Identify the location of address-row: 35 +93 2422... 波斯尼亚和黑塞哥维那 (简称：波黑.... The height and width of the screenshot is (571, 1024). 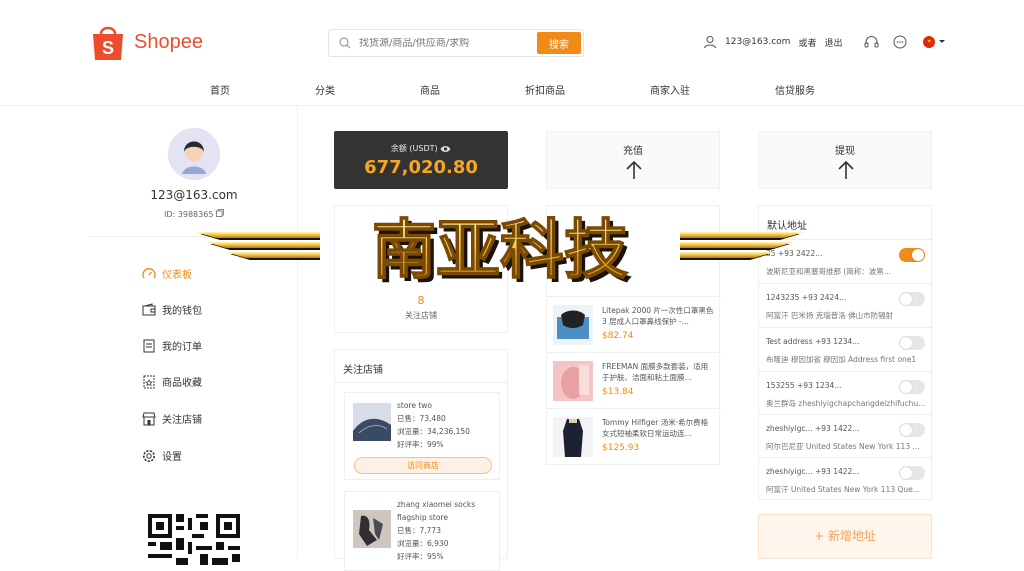
(846, 261).